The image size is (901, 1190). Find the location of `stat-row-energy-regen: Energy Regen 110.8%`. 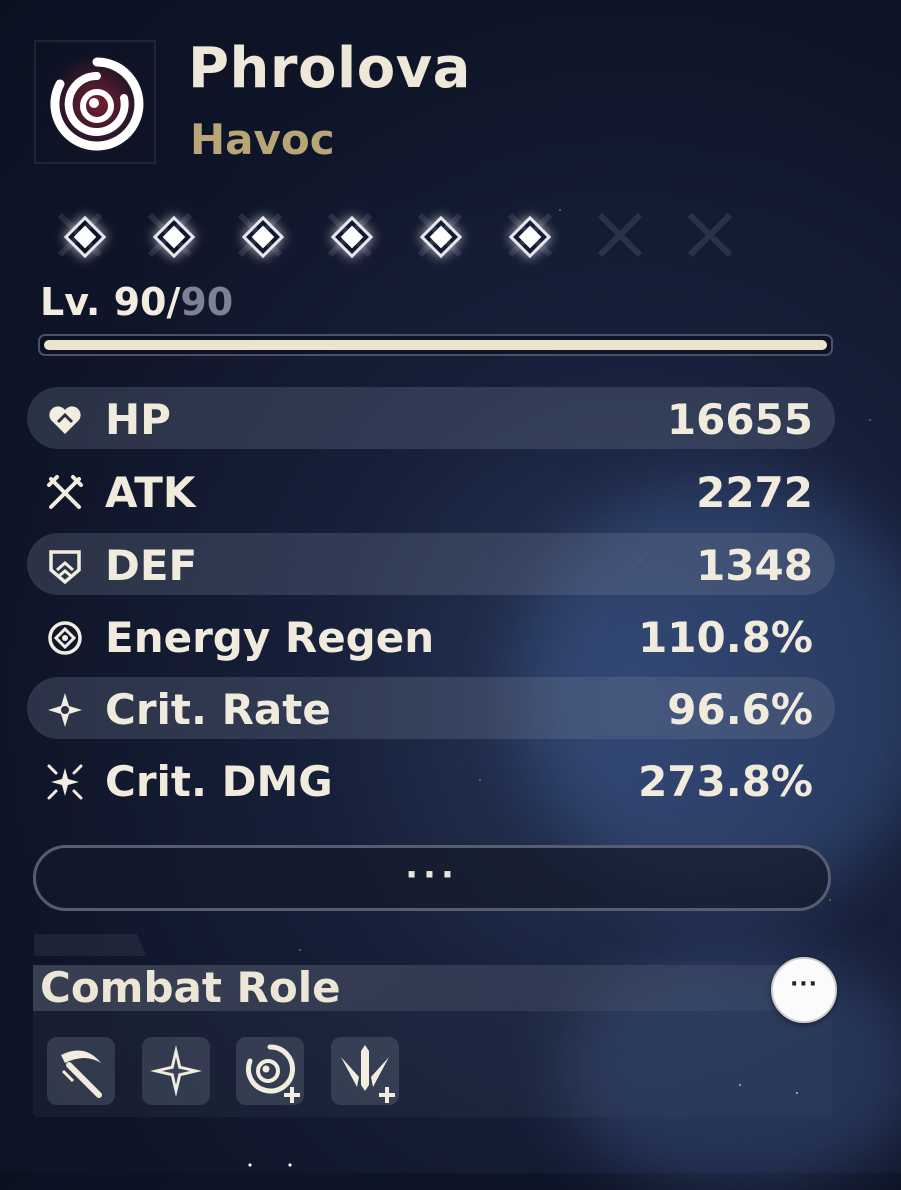

stat-row-energy-regen: Energy Regen 110.8% is located at coordinates (431, 636).